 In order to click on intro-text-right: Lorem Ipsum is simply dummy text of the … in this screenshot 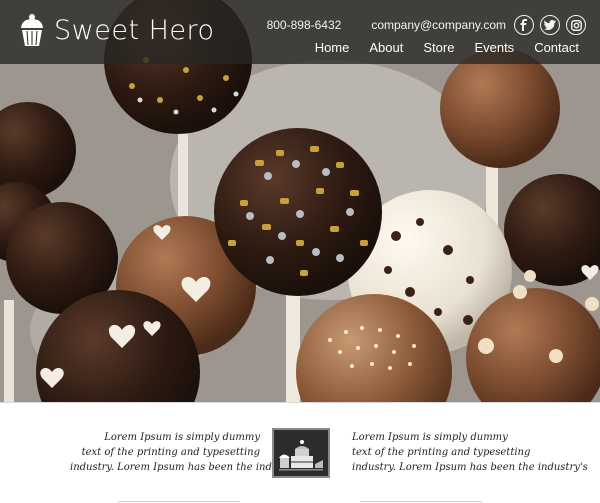, I will do `click(470, 452)`.